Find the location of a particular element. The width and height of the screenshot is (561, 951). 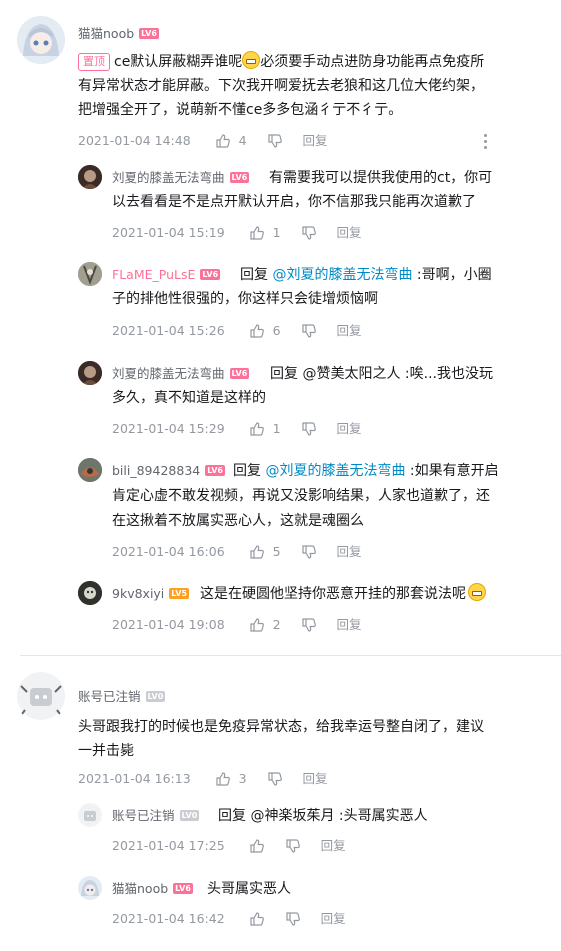

more-options-icon is located at coordinates (486, 143).